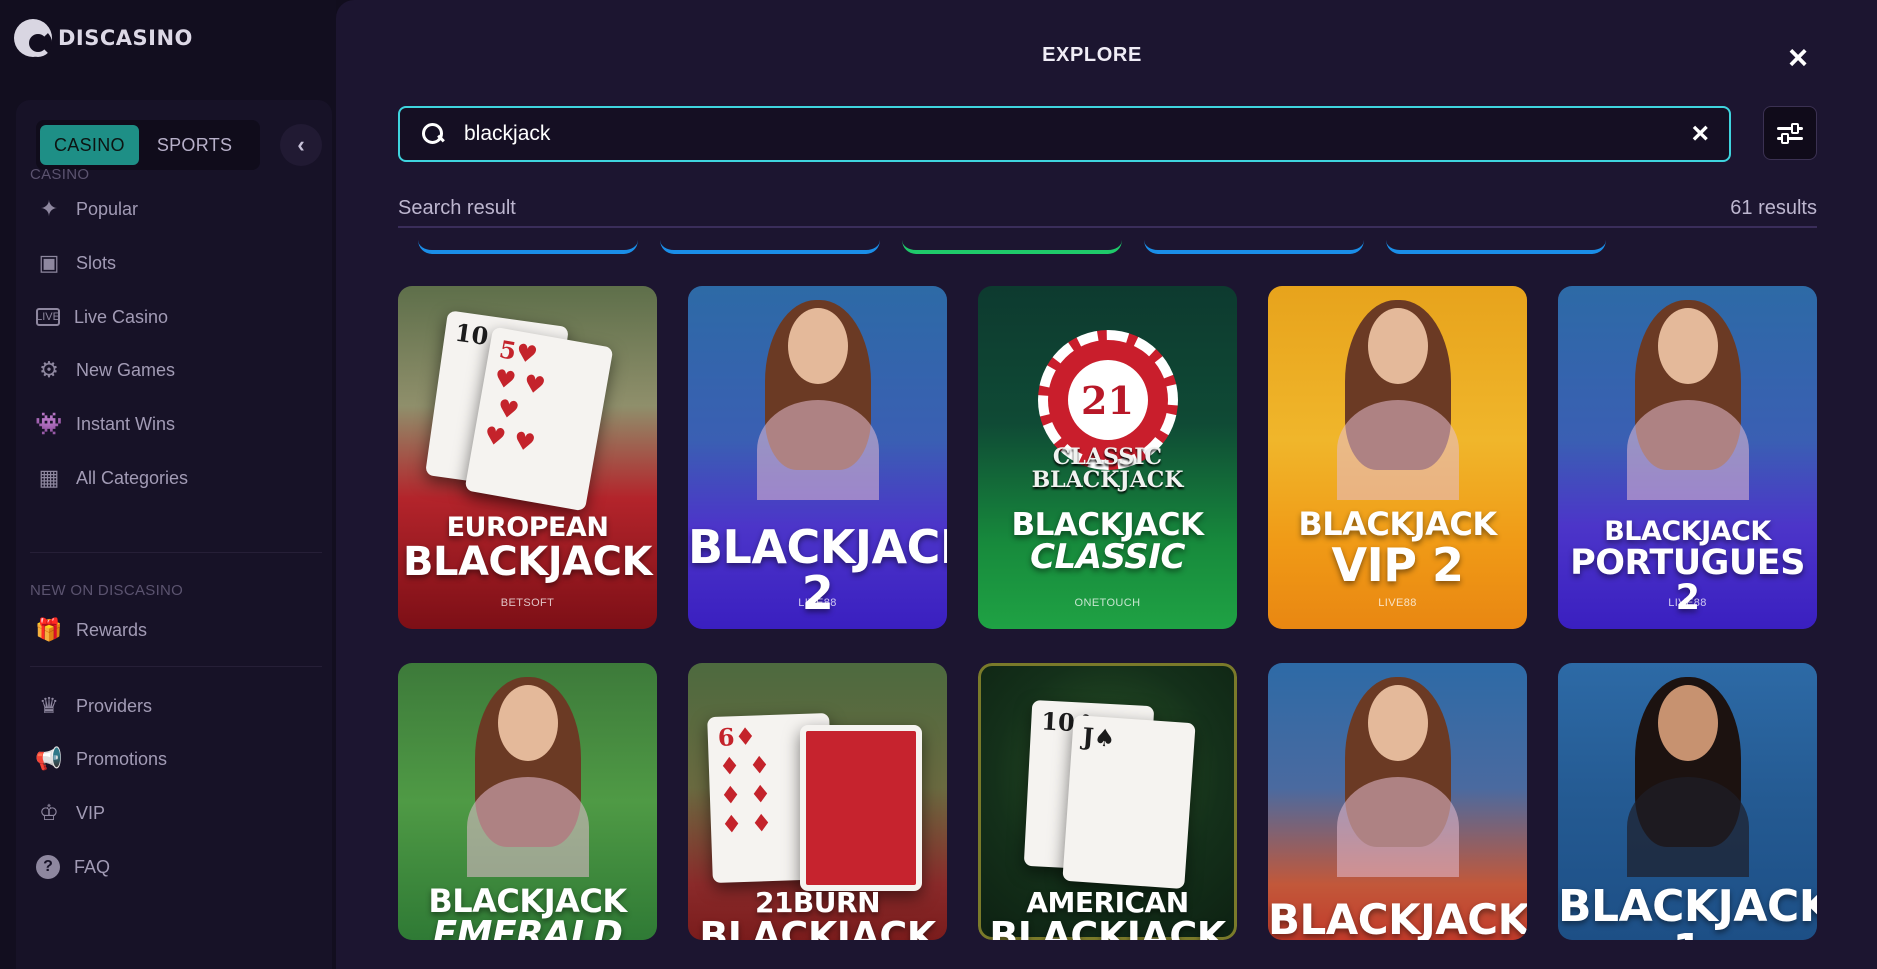 Image resolution: width=1877 pixels, height=969 pixels. What do you see at coordinates (112, 478) in the screenshot?
I see `sidebar-item-all-categories: ▦ All Categories` at bounding box center [112, 478].